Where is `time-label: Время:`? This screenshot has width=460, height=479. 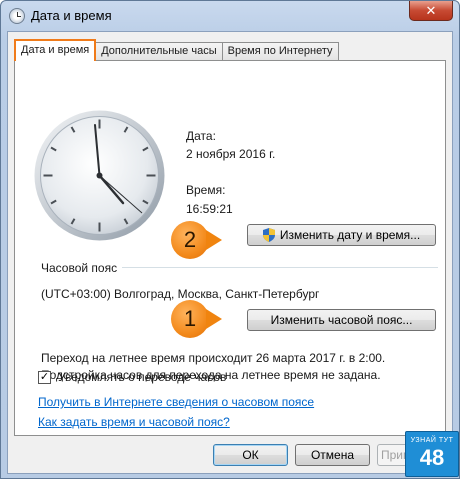 time-label: Время: is located at coordinates (206, 190).